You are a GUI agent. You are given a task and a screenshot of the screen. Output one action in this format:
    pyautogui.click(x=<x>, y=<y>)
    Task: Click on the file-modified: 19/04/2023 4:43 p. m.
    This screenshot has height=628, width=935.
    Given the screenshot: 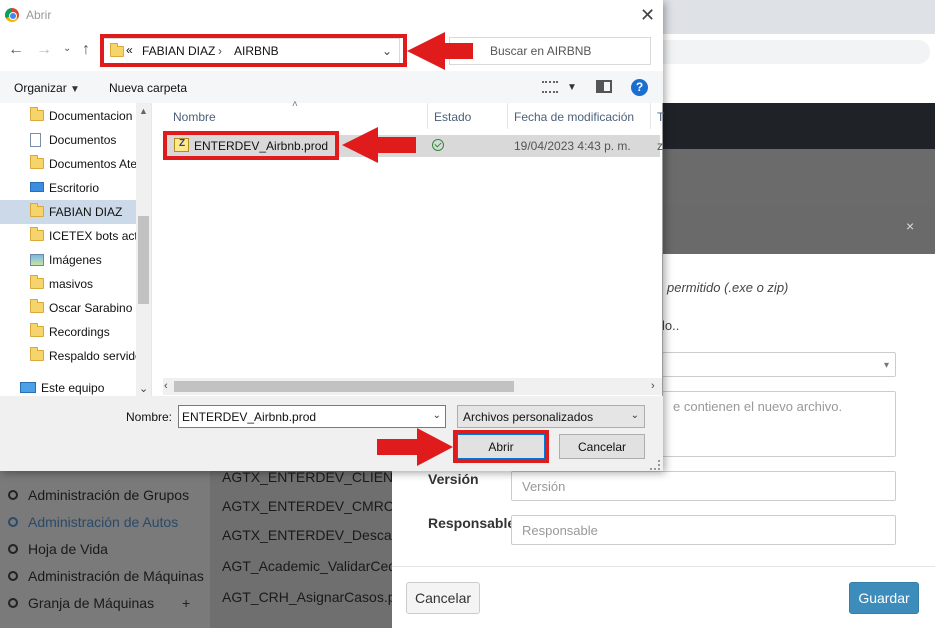 What is the action you would take?
    pyautogui.click(x=572, y=146)
    